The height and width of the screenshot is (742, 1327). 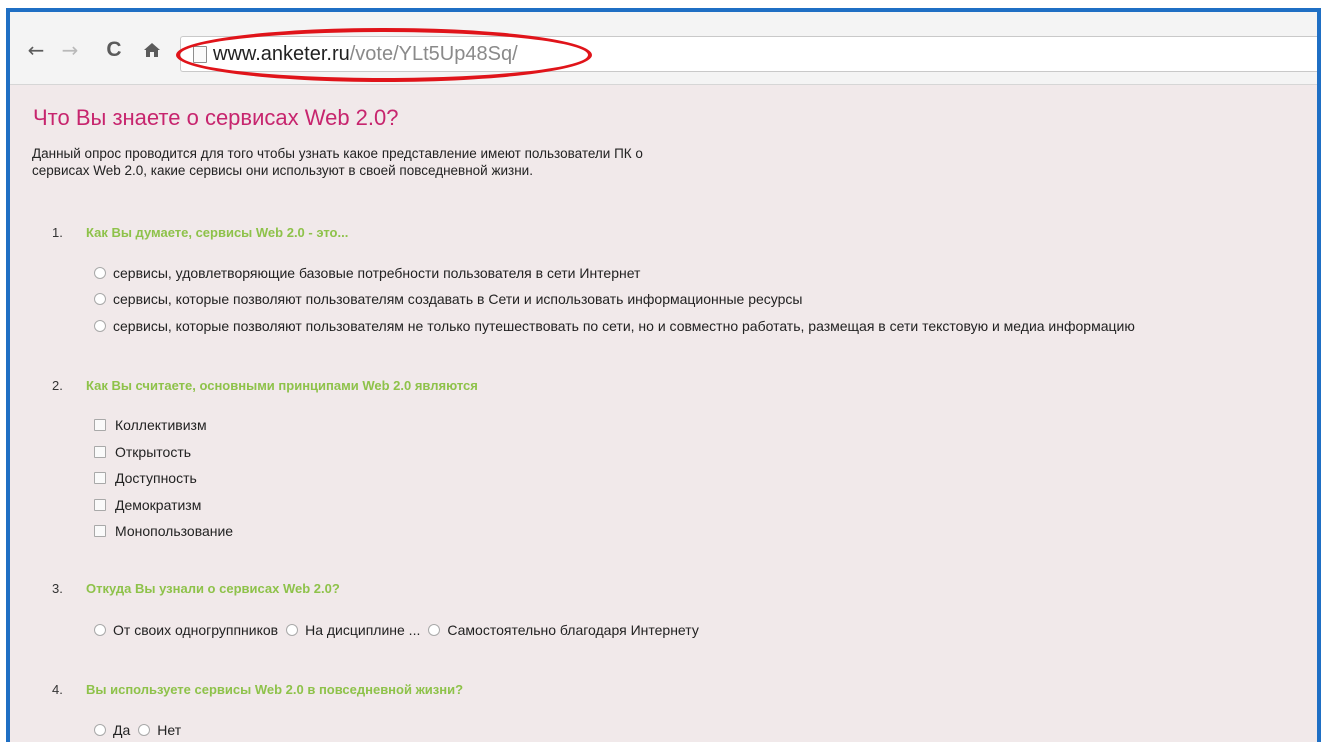 I want to click on page-icon, so click(x=200, y=54).